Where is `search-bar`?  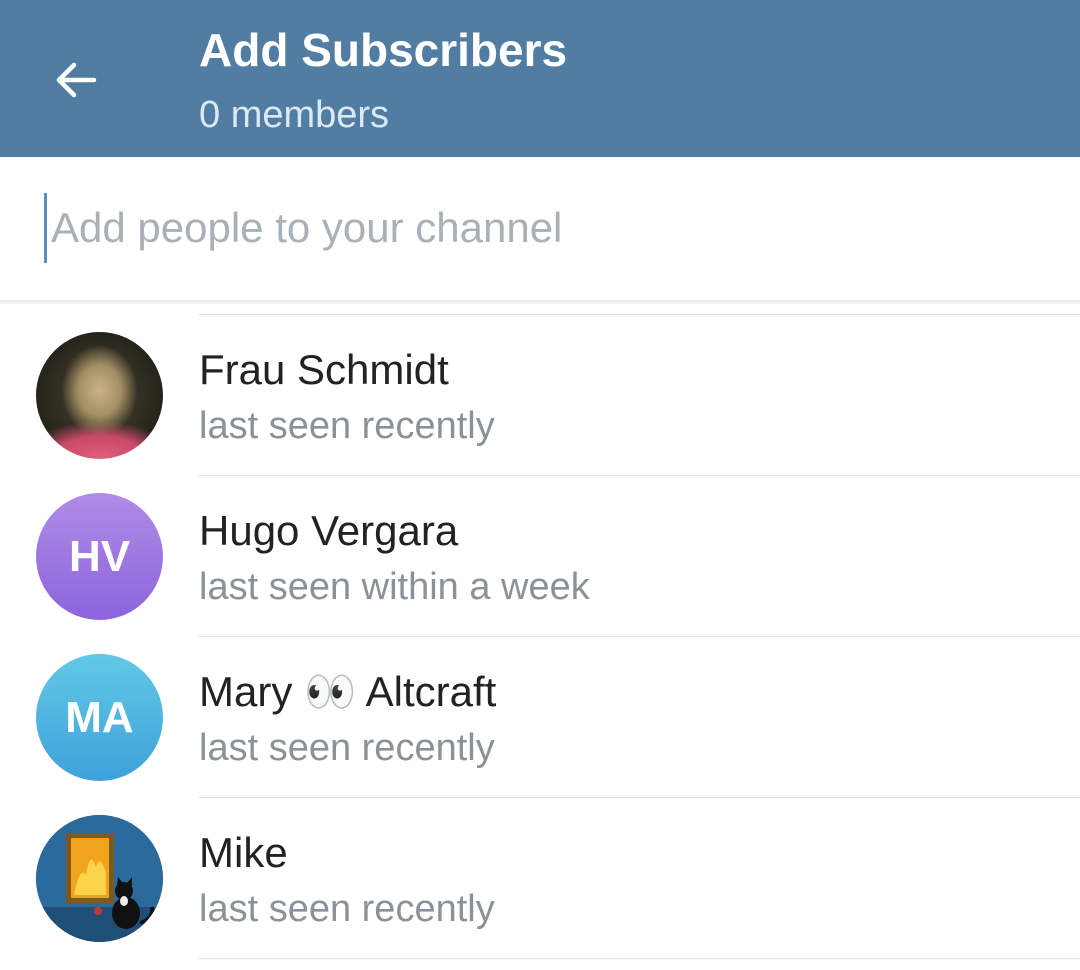 search-bar is located at coordinates (540, 228).